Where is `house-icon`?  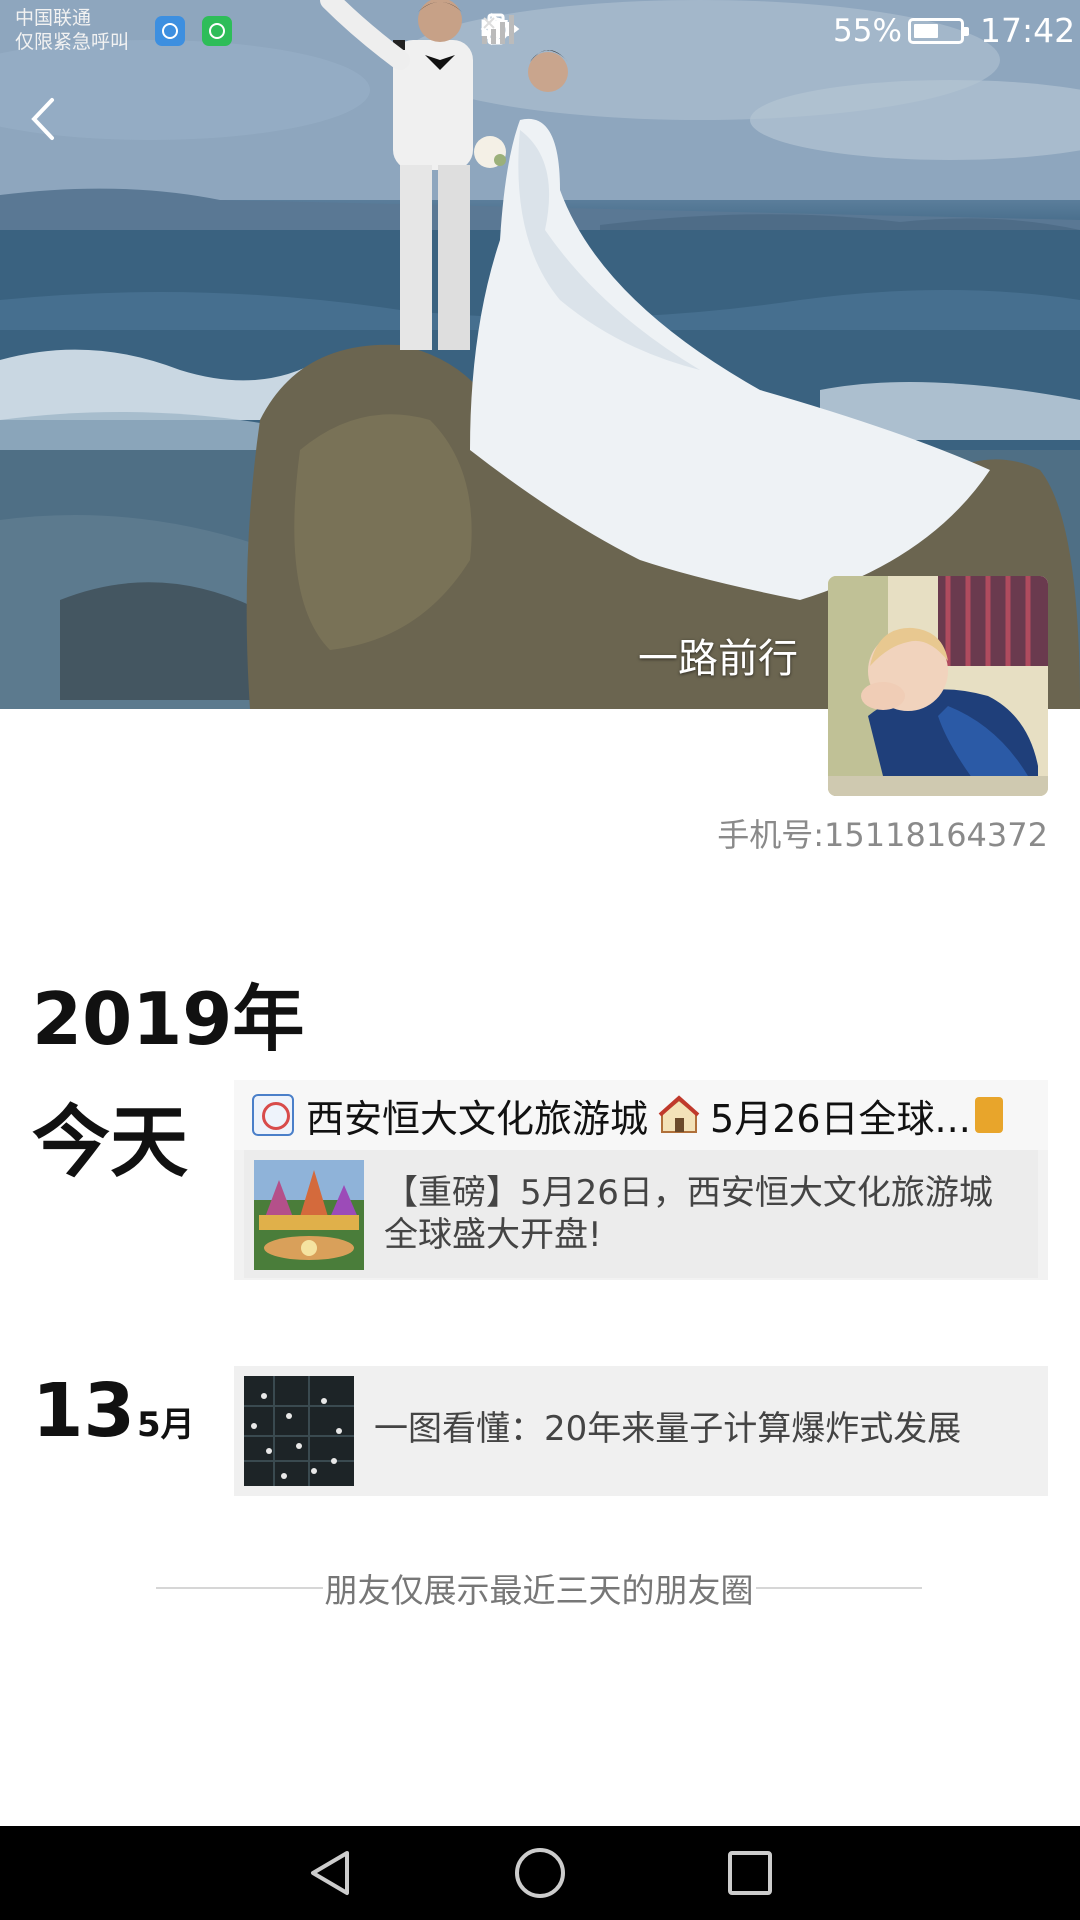
house-icon is located at coordinates (679, 1115).